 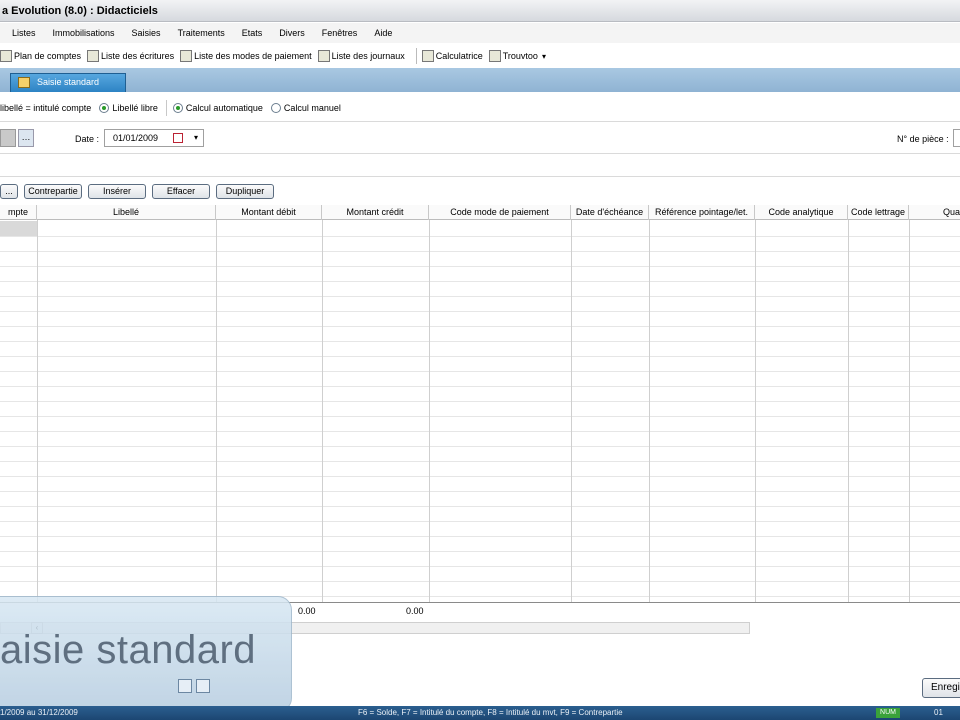 I want to click on journals-icon, so click(x=323, y=56).